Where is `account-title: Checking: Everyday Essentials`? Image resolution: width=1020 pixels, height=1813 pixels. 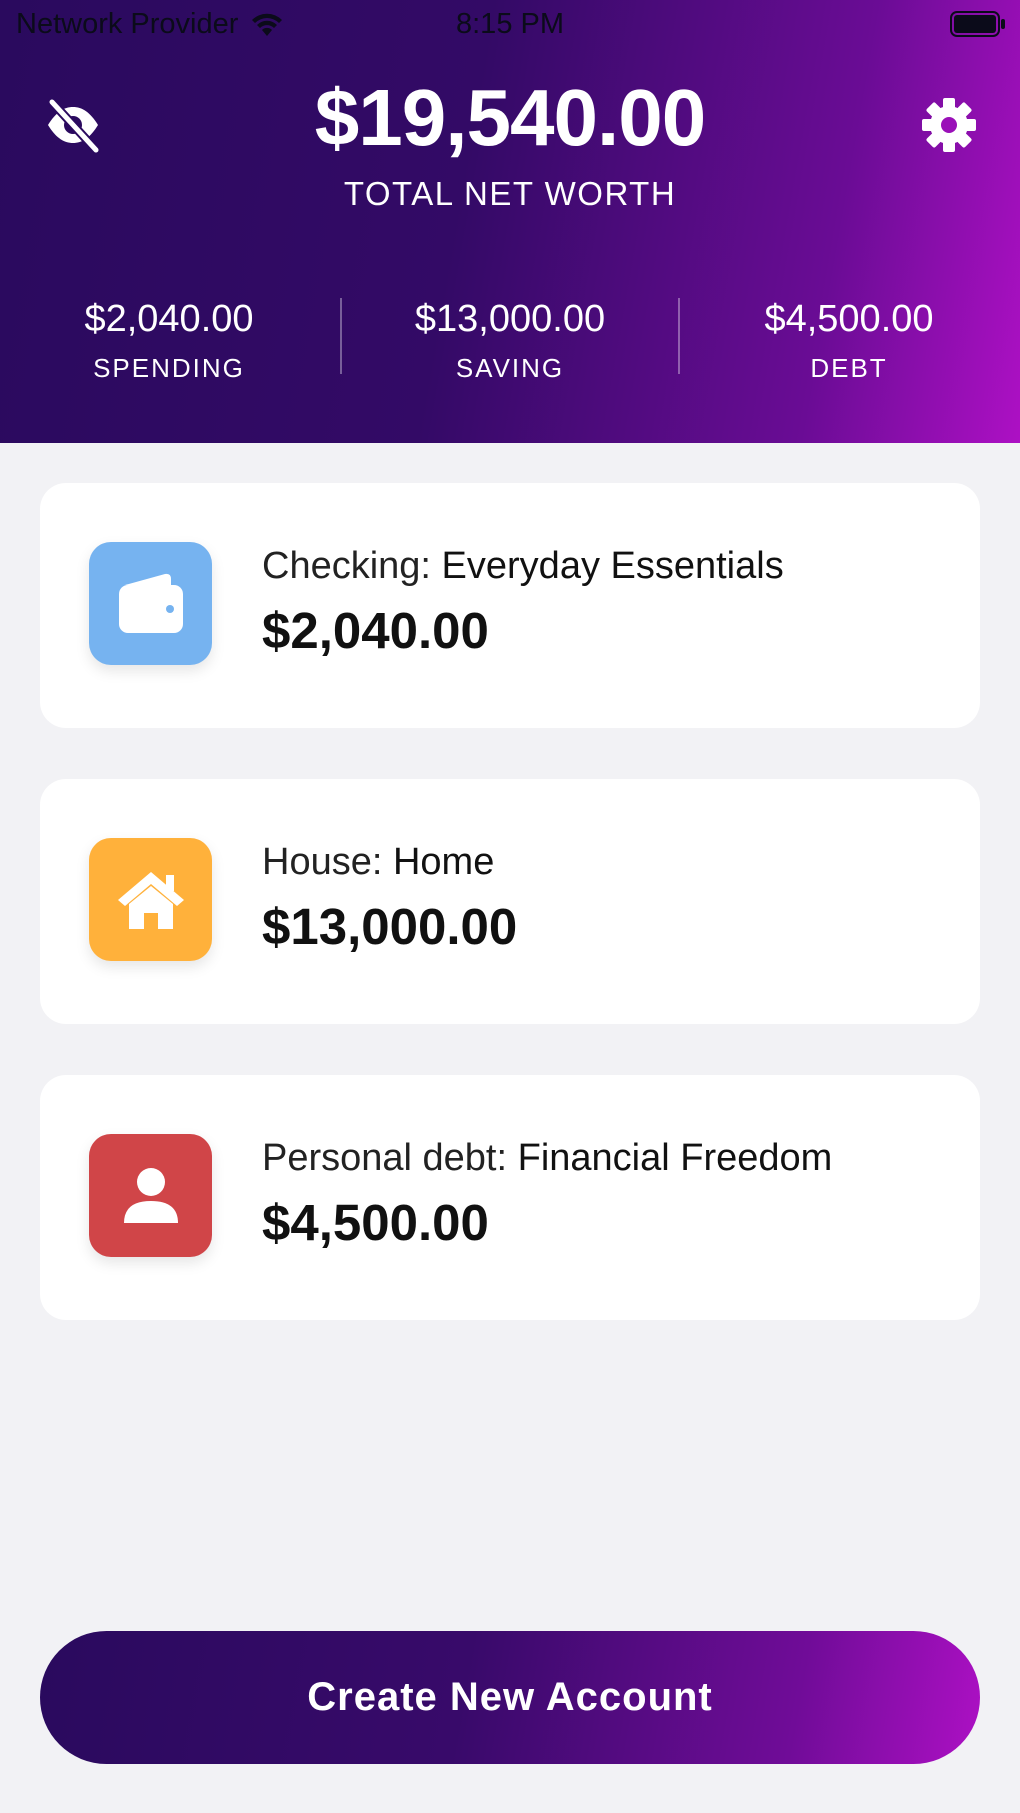
account-title: Checking: Everyday Essentials is located at coordinates (523, 566).